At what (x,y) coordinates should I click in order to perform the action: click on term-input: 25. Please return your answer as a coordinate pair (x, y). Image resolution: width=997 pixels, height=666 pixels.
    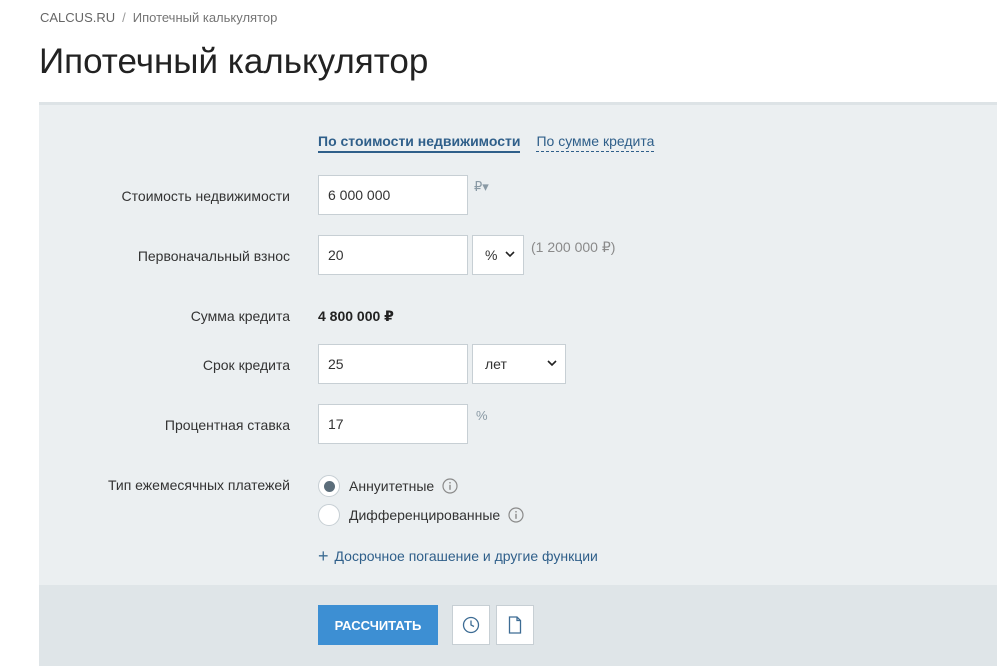
    Looking at the image, I should click on (393, 364).